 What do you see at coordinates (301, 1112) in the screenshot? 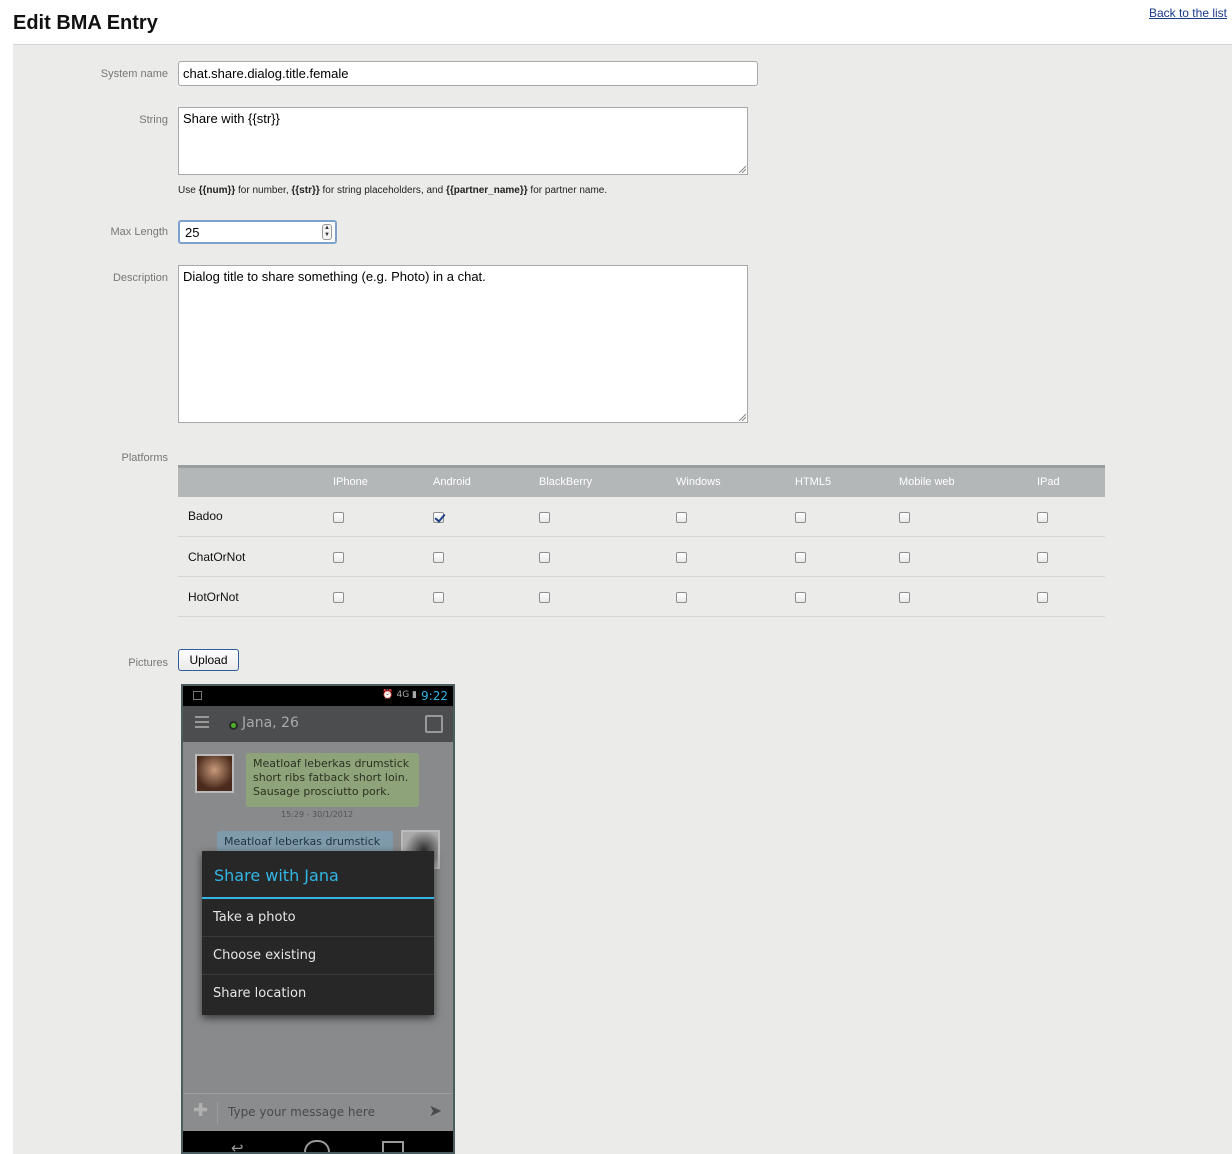
I see `compose-placeholder: Type your message here` at bounding box center [301, 1112].